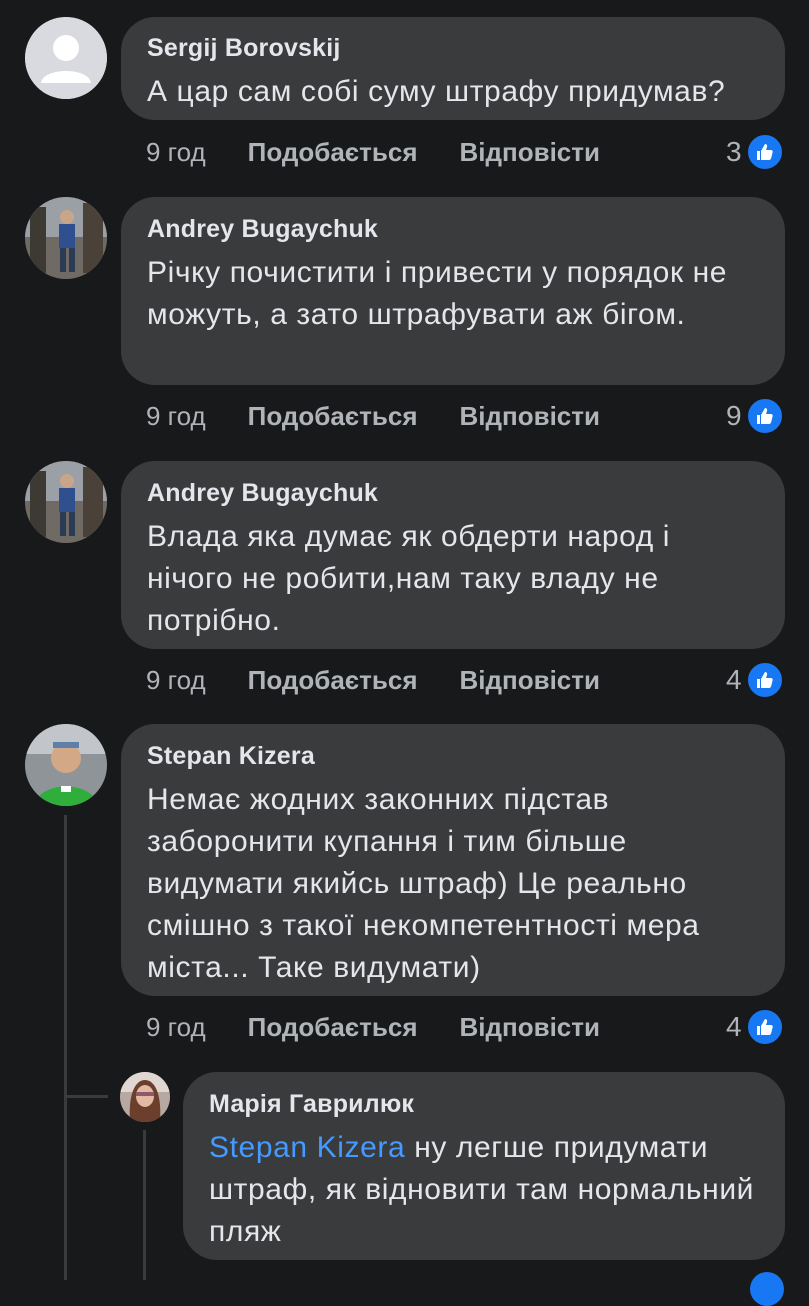 Image resolution: width=809 pixels, height=1306 pixels. I want to click on default-avatar-icon, so click(66, 58).